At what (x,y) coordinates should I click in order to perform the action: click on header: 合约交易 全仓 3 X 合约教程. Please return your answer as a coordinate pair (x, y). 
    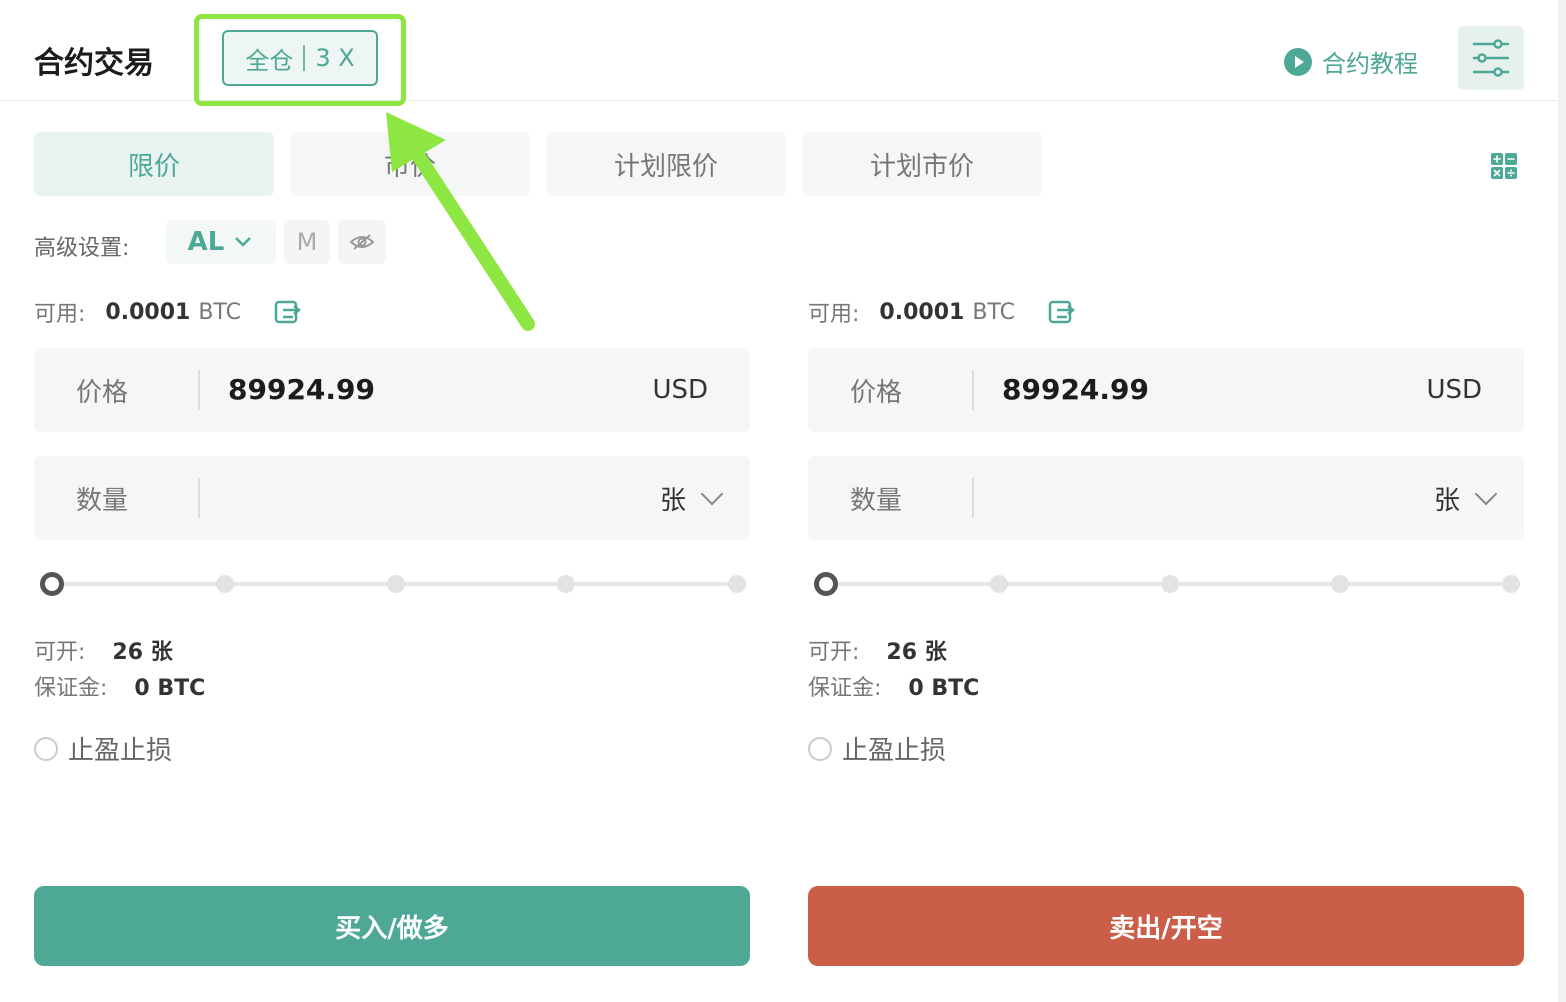
    Looking at the image, I should click on (779, 50).